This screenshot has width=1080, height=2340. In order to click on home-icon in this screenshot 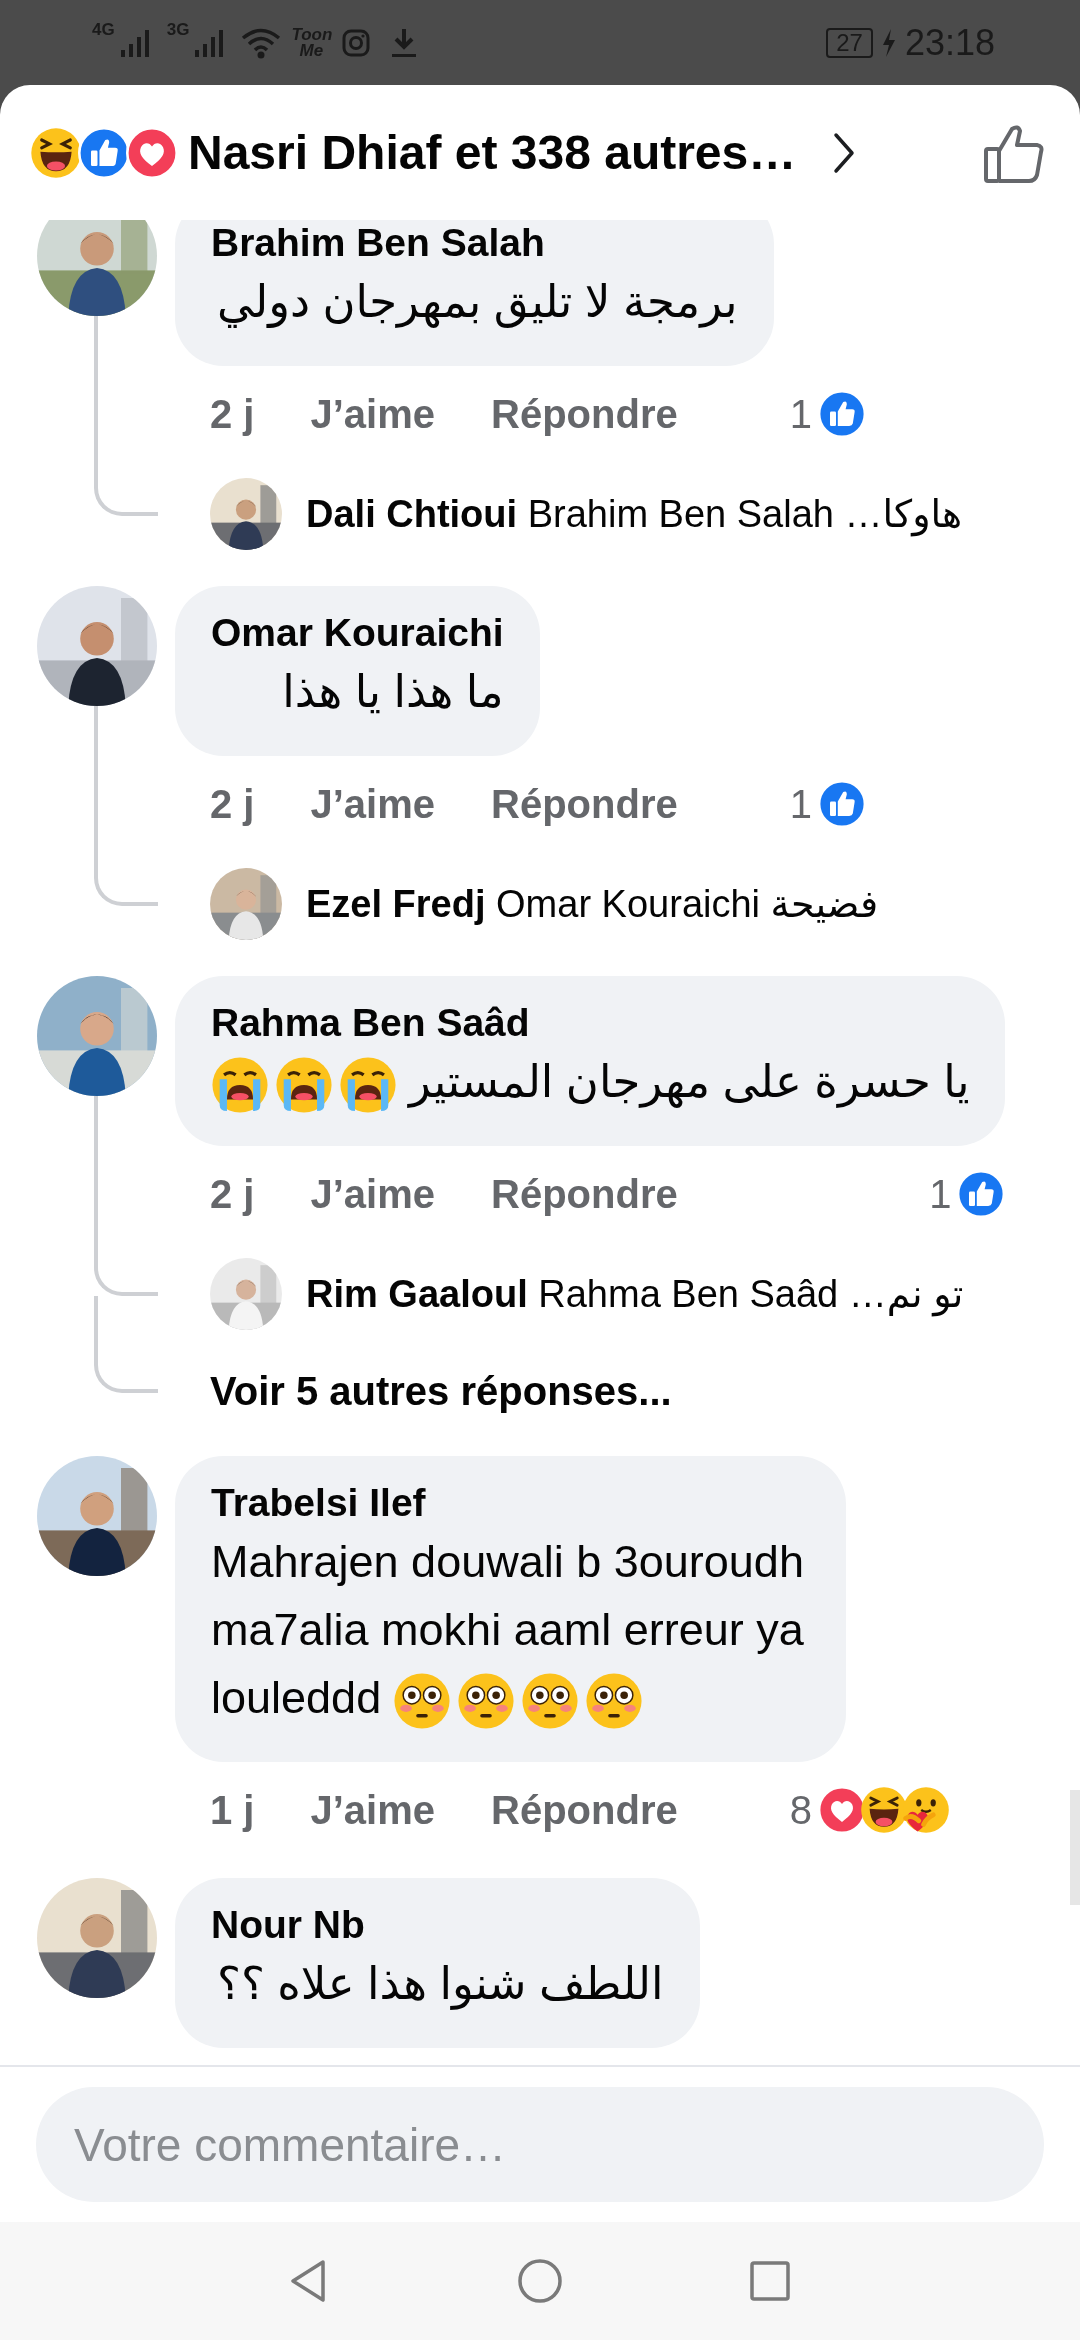, I will do `click(540, 2281)`.